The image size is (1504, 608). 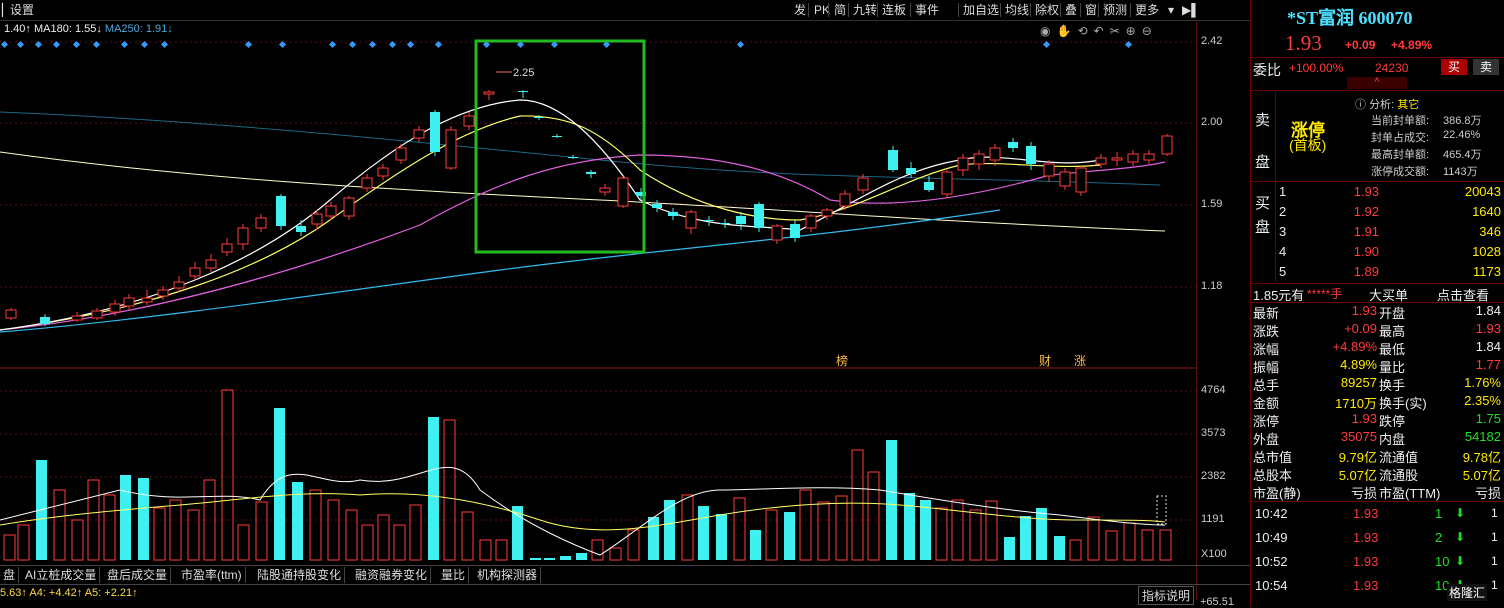 What do you see at coordinates (1273, 457) in the screenshot?
I see `stat-label: 总市值` at bounding box center [1273, 457].